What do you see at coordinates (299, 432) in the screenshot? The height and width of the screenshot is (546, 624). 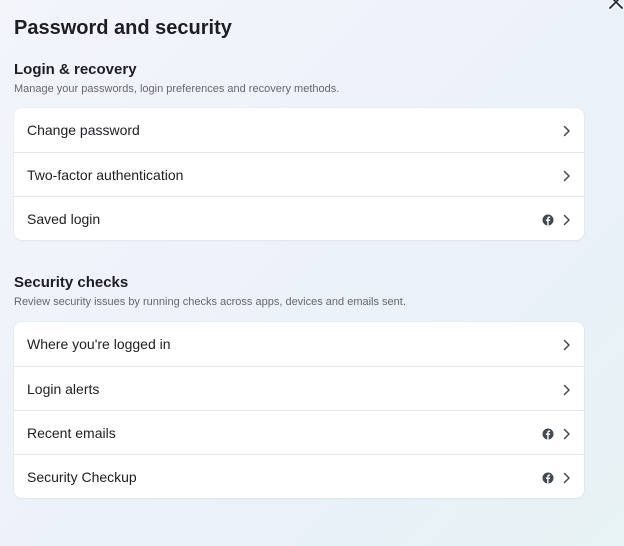 I see `row-recent-emails: Recent emails` at bounding box center [299, 432].